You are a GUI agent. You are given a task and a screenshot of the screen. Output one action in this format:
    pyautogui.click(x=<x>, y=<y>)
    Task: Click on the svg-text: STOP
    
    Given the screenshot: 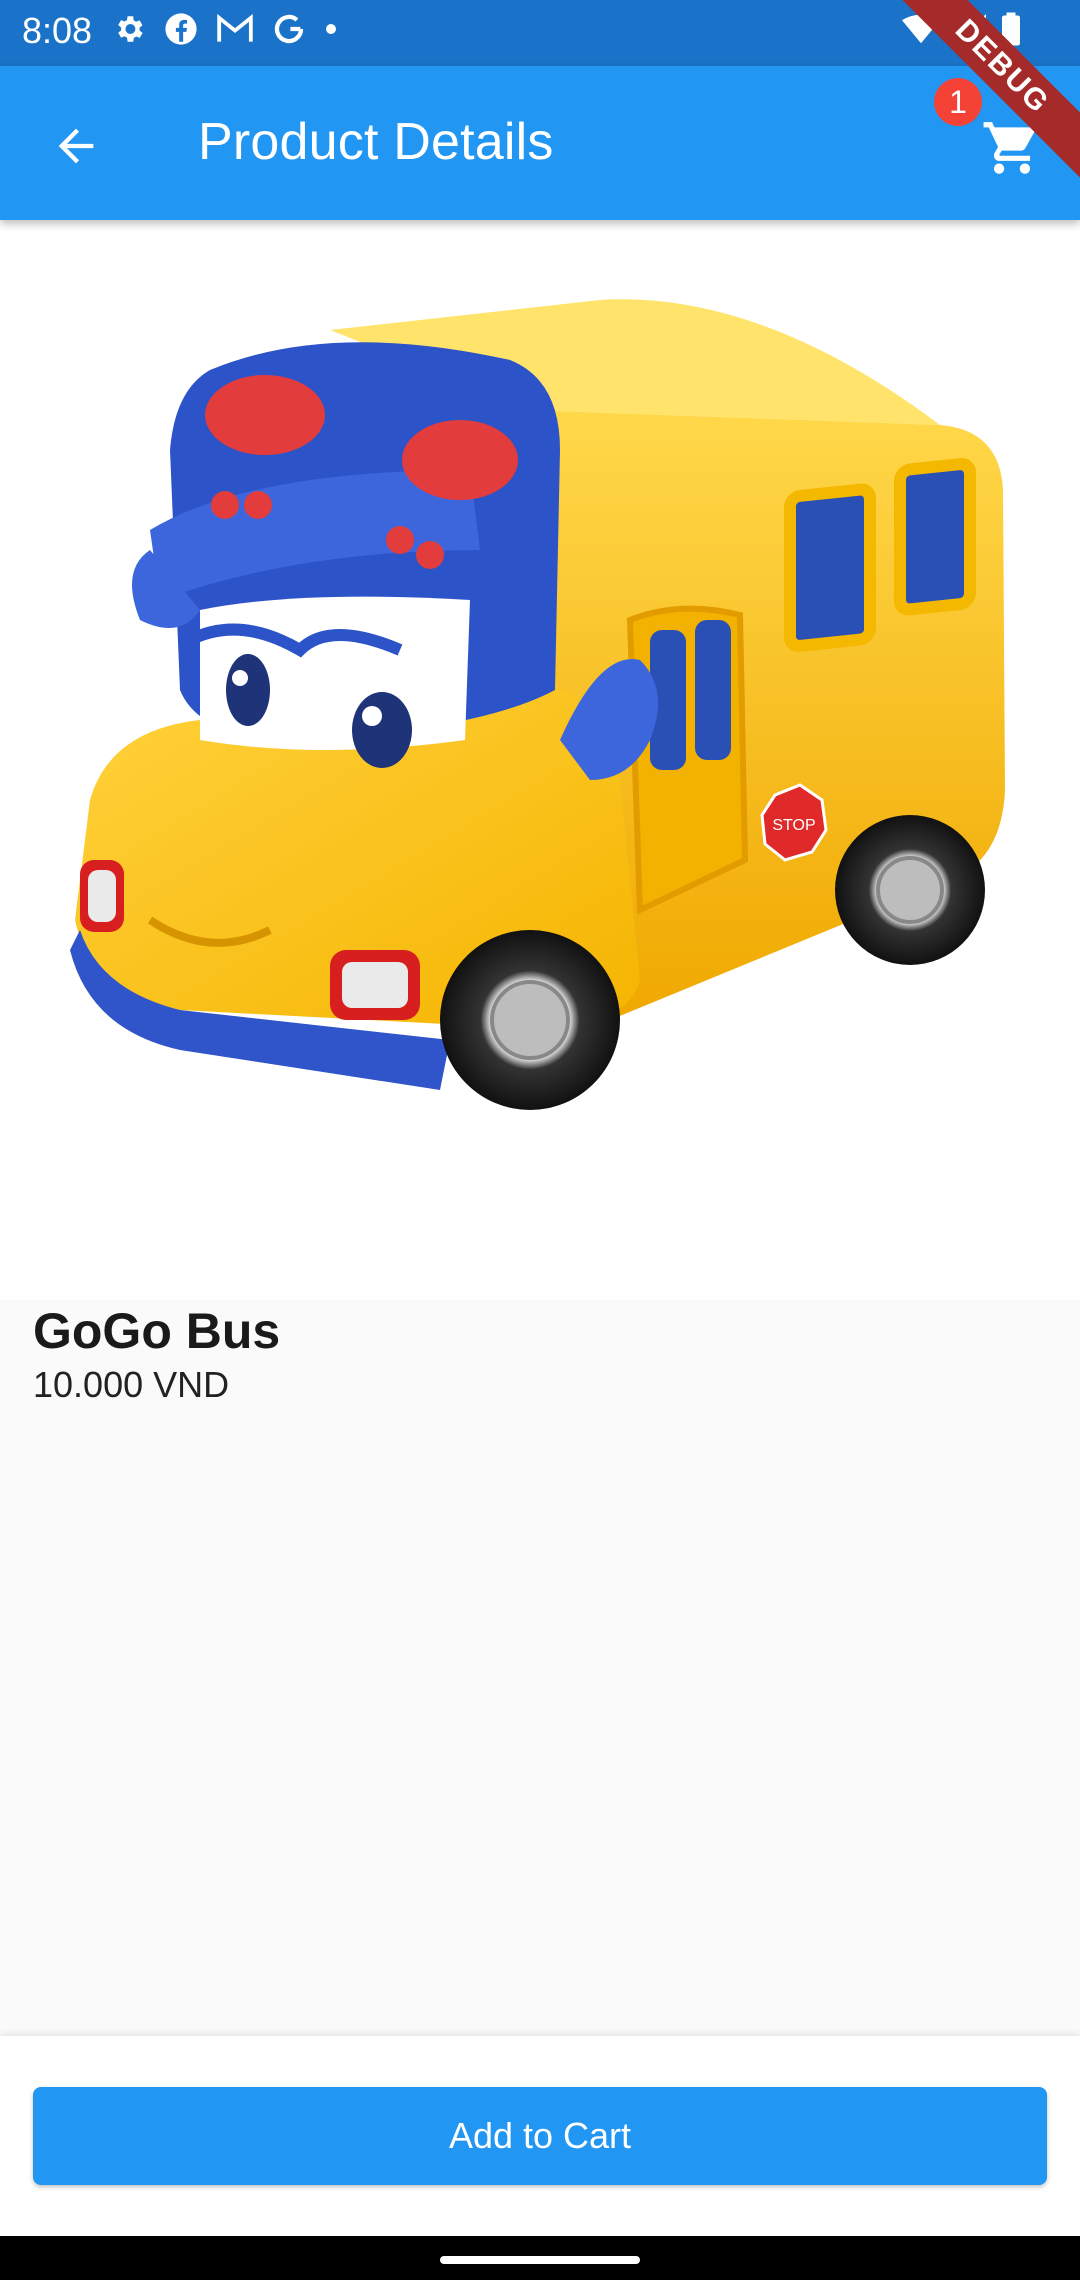 What is the action you would take?
    pyautogui.click(x=793, y=825)
    